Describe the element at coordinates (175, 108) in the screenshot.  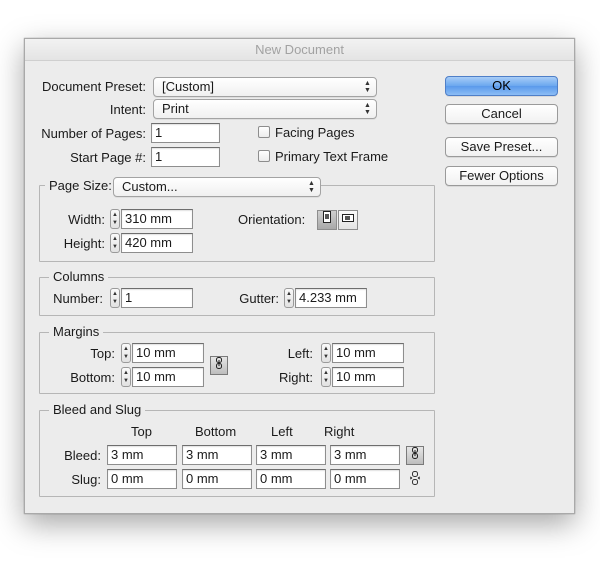
I see `intent-value: Print` at that location.